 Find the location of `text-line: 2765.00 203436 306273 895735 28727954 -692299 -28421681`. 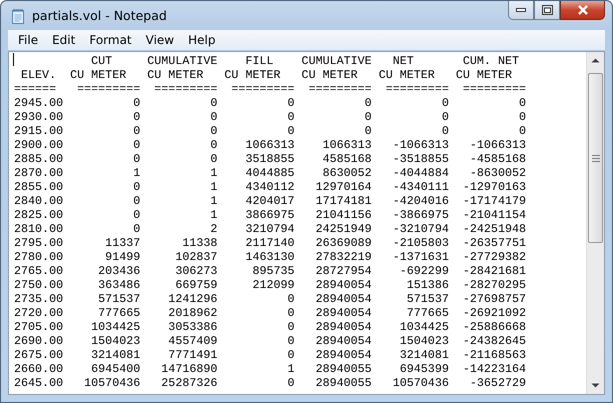

text-line: 2765.00 203436 306273 895735 28727954 -692299 -28421681 is located at coordinates (270, 271).